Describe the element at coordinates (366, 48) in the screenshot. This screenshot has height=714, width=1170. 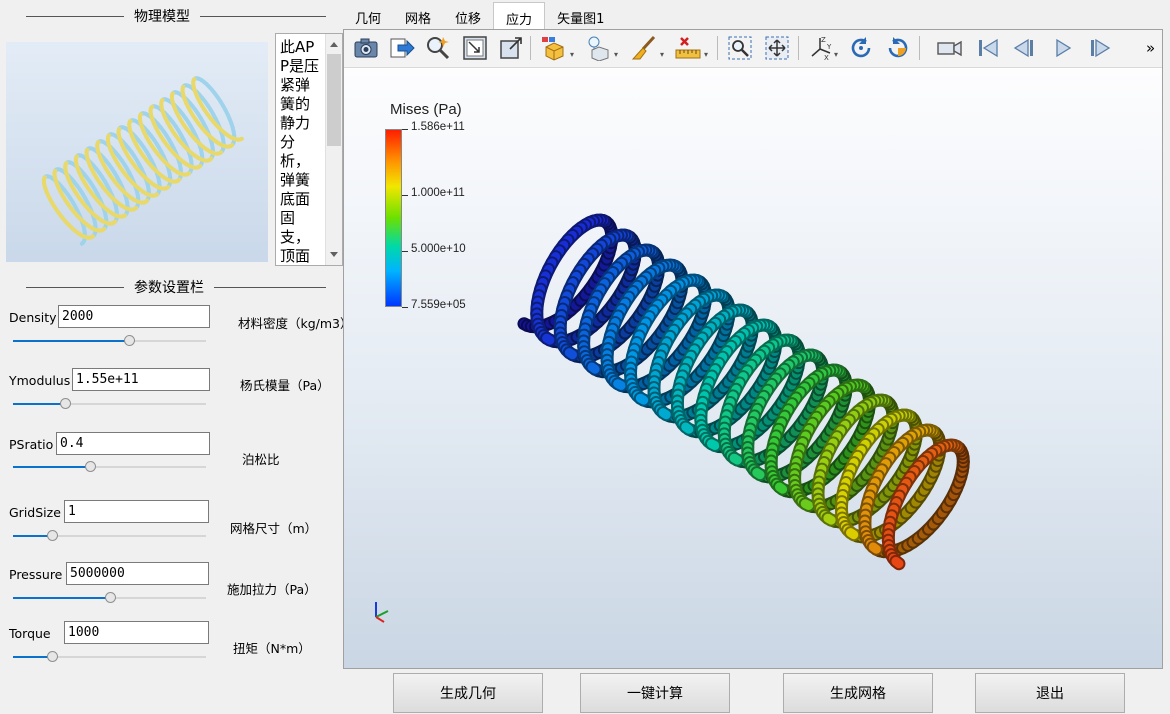
I see `camera-icon` at that location.